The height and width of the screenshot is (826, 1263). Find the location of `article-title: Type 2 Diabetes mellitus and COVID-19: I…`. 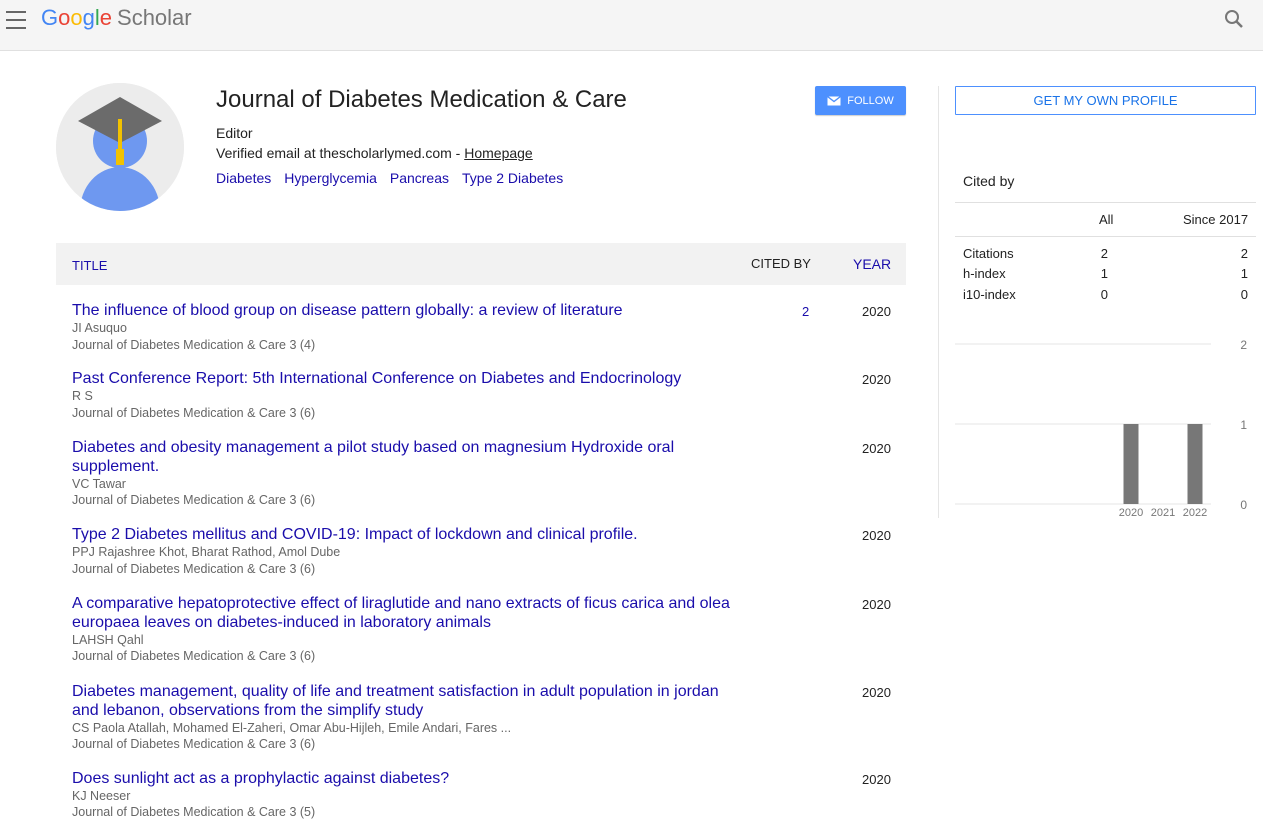

article-title: Type 2 Diabetes mellitus and COVID-19: I… is located at coordinates (408, 534).